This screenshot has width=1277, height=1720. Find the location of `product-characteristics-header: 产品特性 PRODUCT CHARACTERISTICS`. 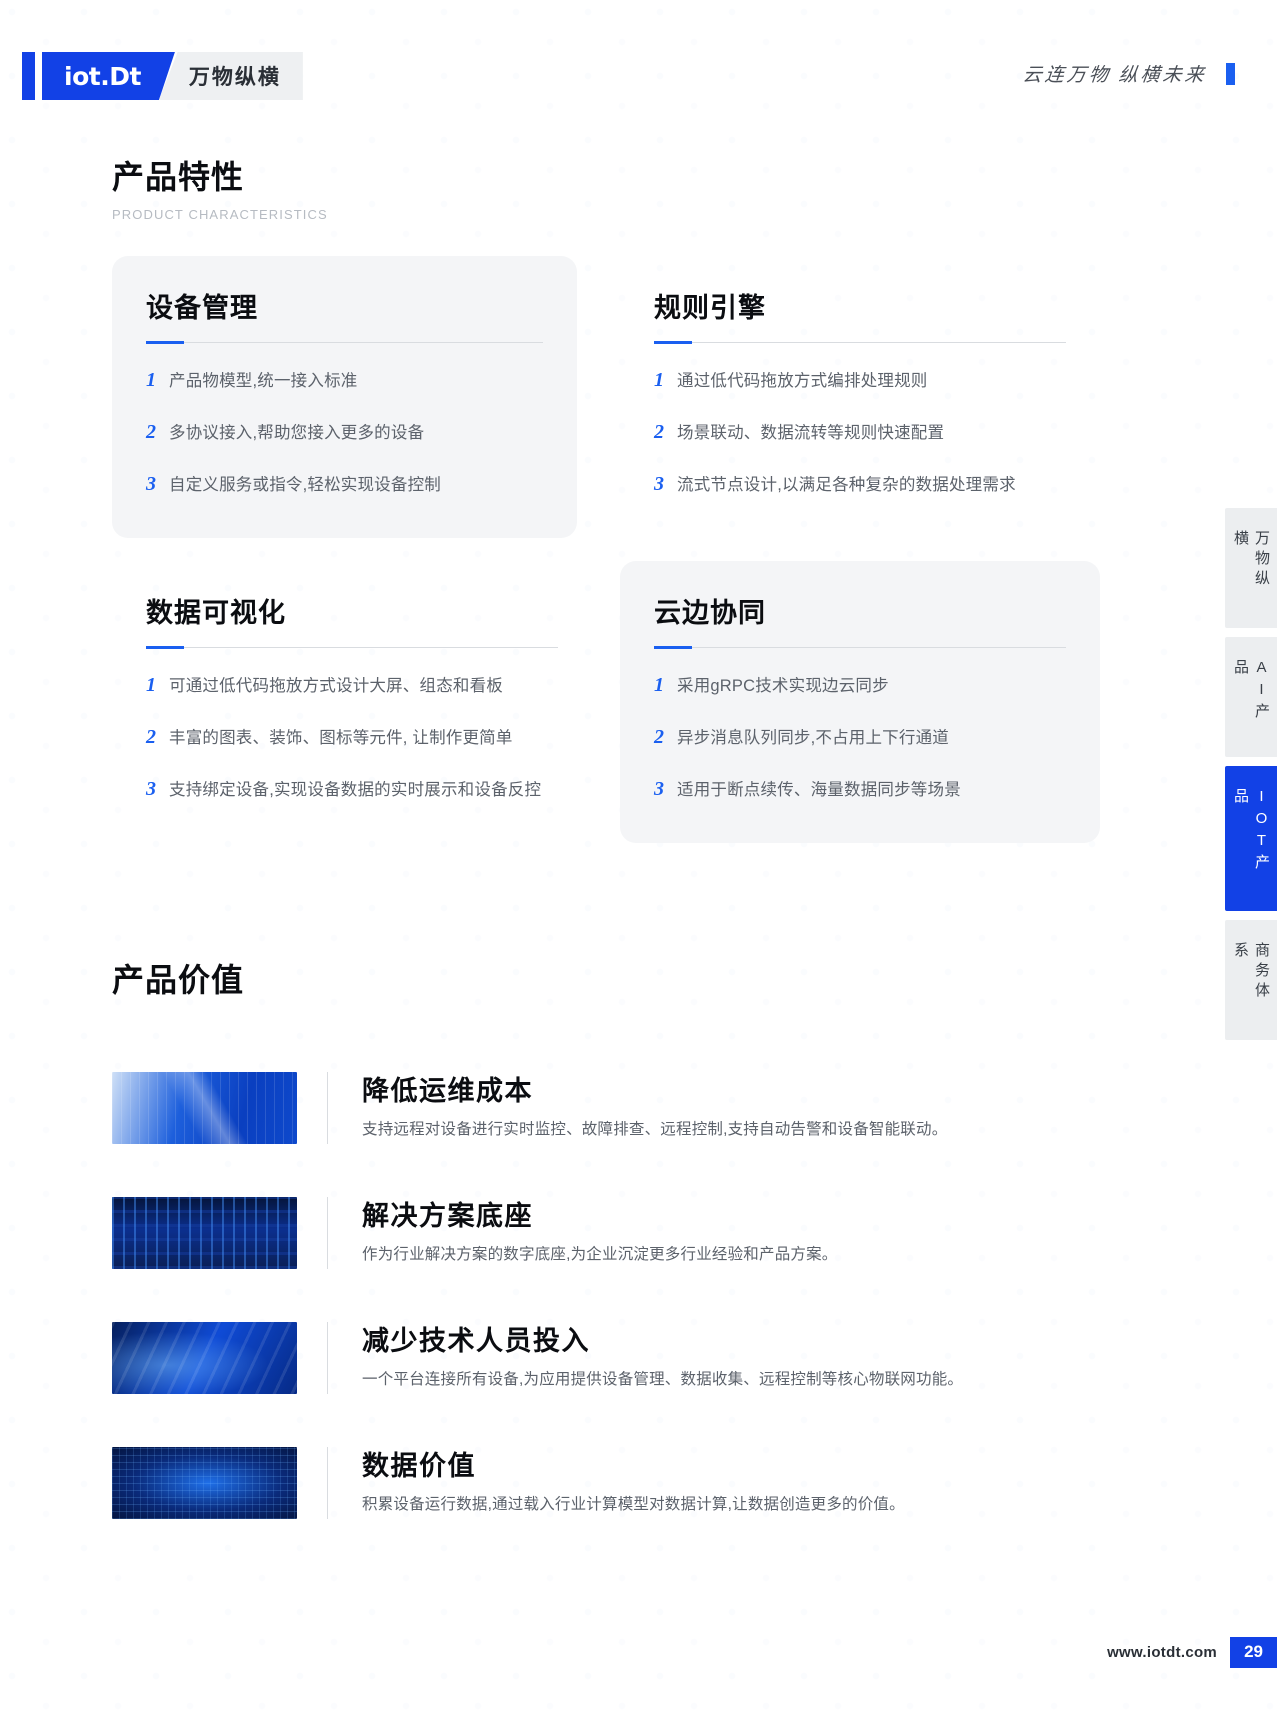

product-characteristics-header: 产品特性 PRODUCT CHARACTERISTICS is located at coordinates (220, 187).